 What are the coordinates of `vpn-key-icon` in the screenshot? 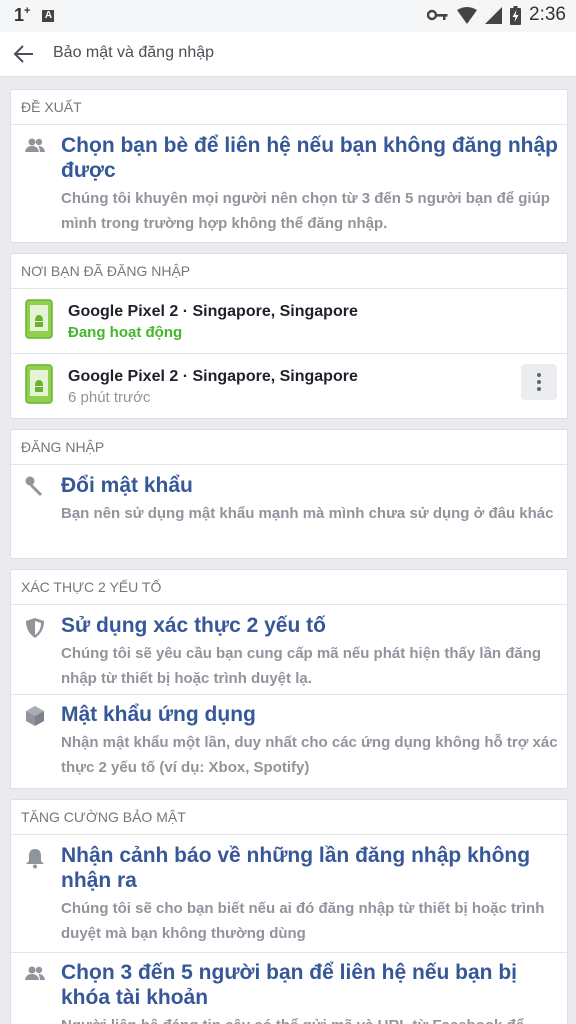 It's located at (437, 15).